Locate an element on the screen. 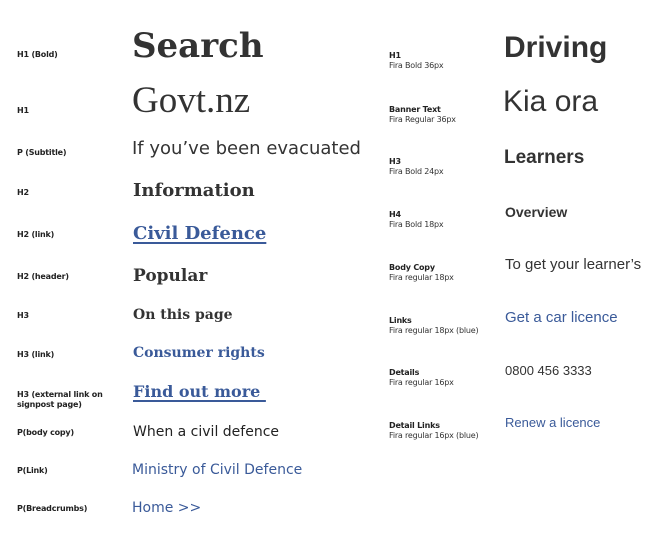  spec-label-title: Links is located at coordinates (400, 320).